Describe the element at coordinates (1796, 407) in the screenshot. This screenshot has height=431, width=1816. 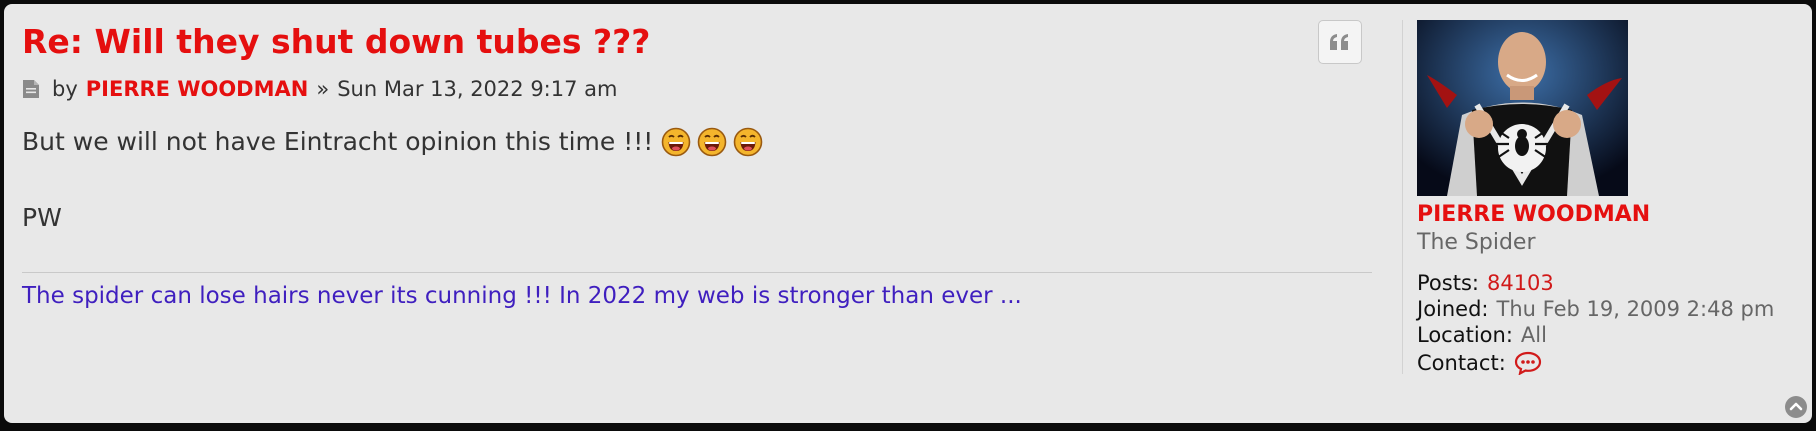
I see `chevron-up-circle-icon` at that location.